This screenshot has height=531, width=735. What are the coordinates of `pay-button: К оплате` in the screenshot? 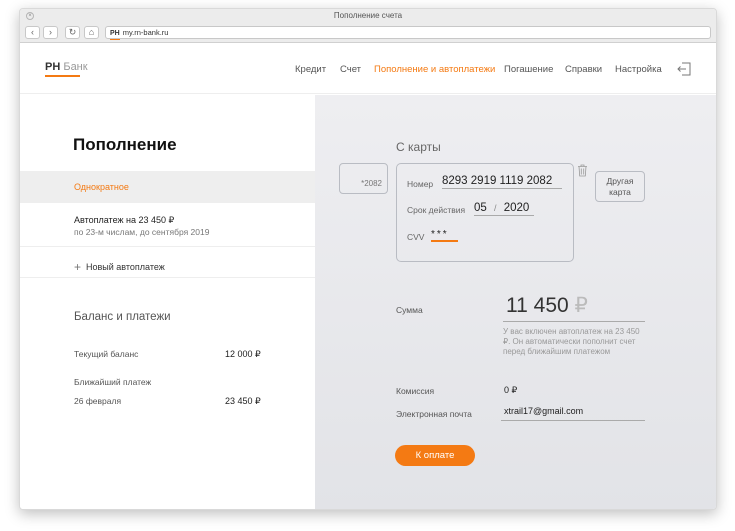 It's located at (435, 455).